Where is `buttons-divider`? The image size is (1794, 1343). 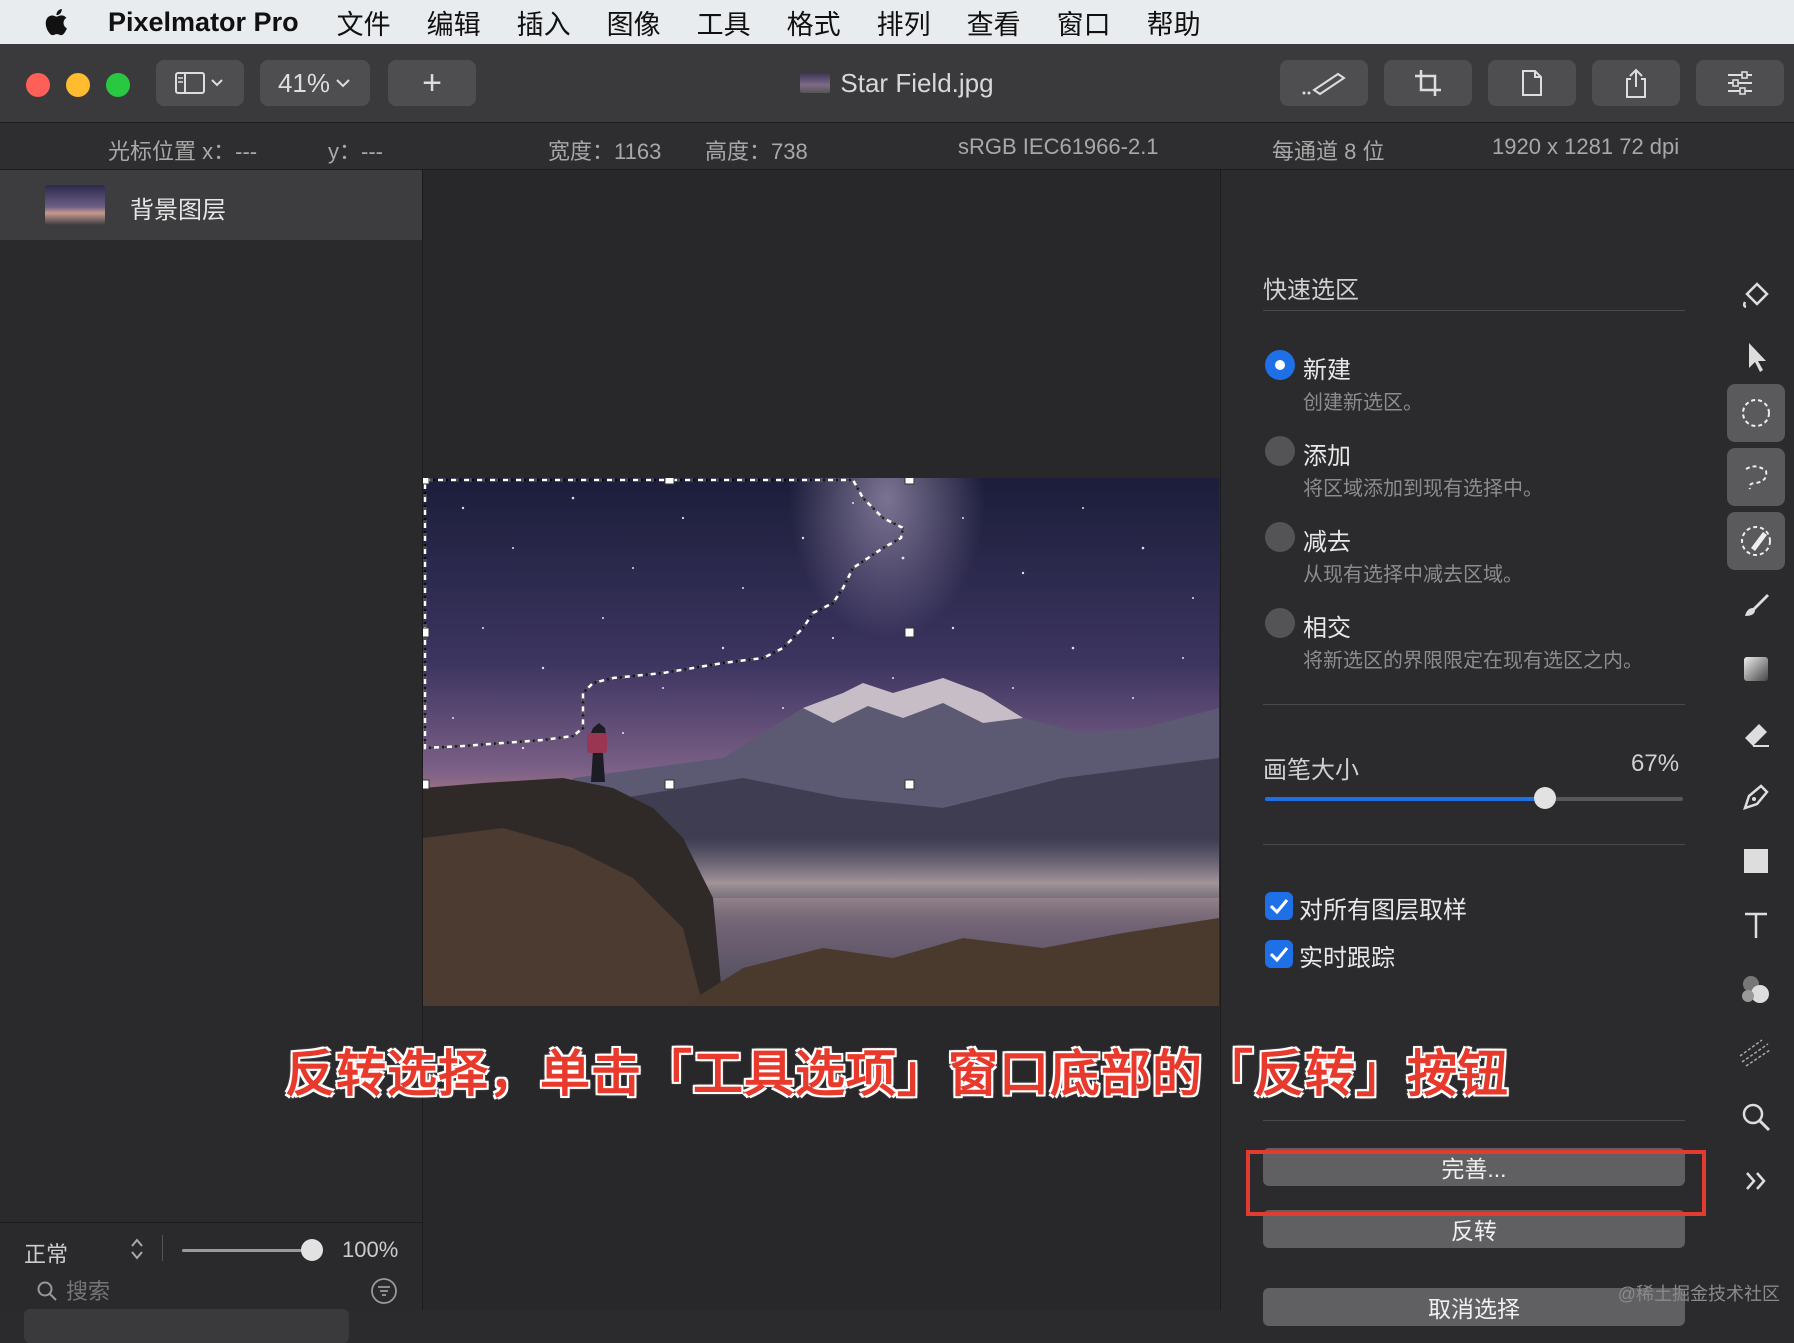 buttons-divider is located at coordinates (1474, 1120).